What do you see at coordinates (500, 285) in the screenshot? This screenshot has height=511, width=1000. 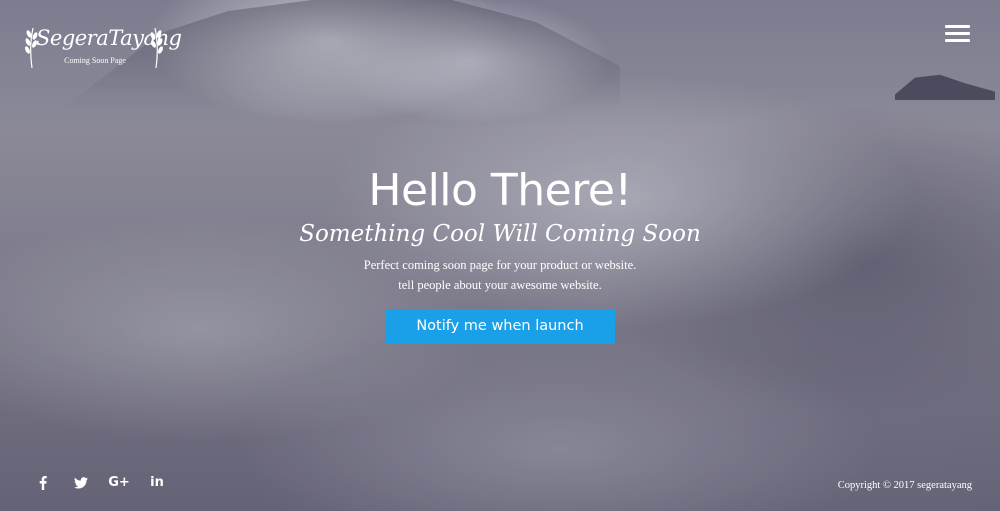 I see `hero-line-2: tell people about your awesome website.` at bounding box center [500, 285].